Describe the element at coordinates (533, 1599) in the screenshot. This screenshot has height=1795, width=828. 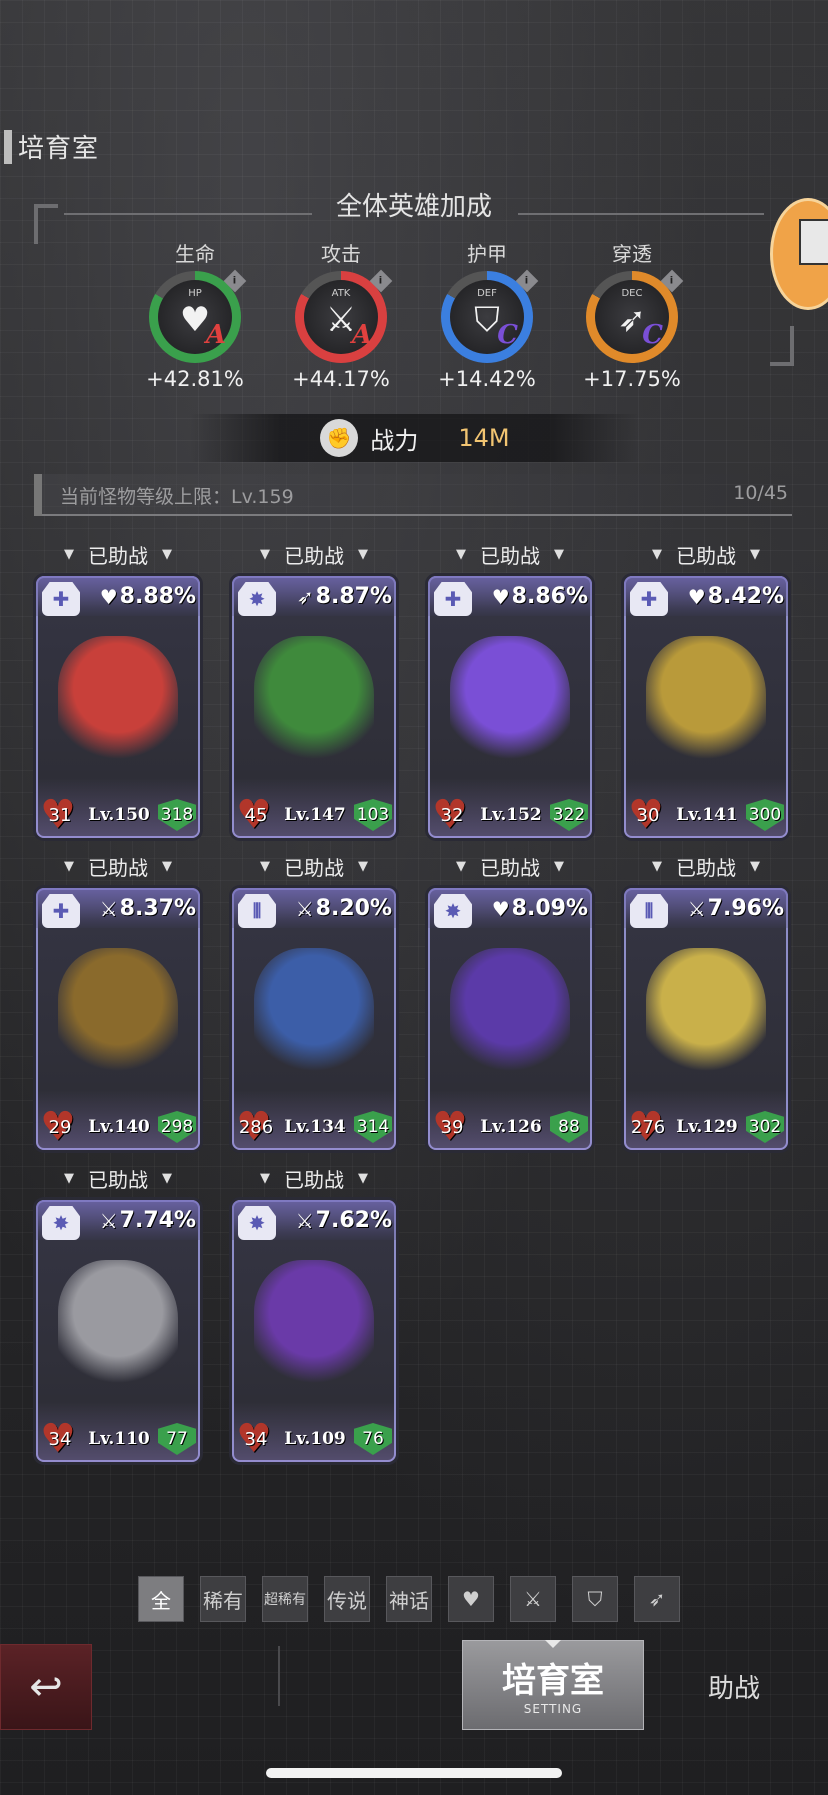
I see `filter-sword: ⚔` at that location.